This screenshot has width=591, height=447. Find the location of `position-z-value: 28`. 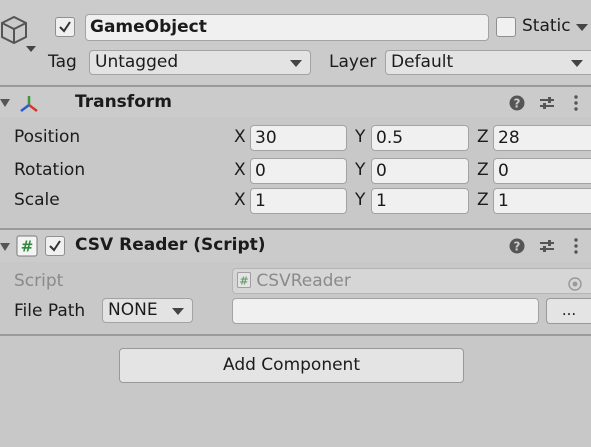

position-z-value: 28 is located at coordinates (509, 138).